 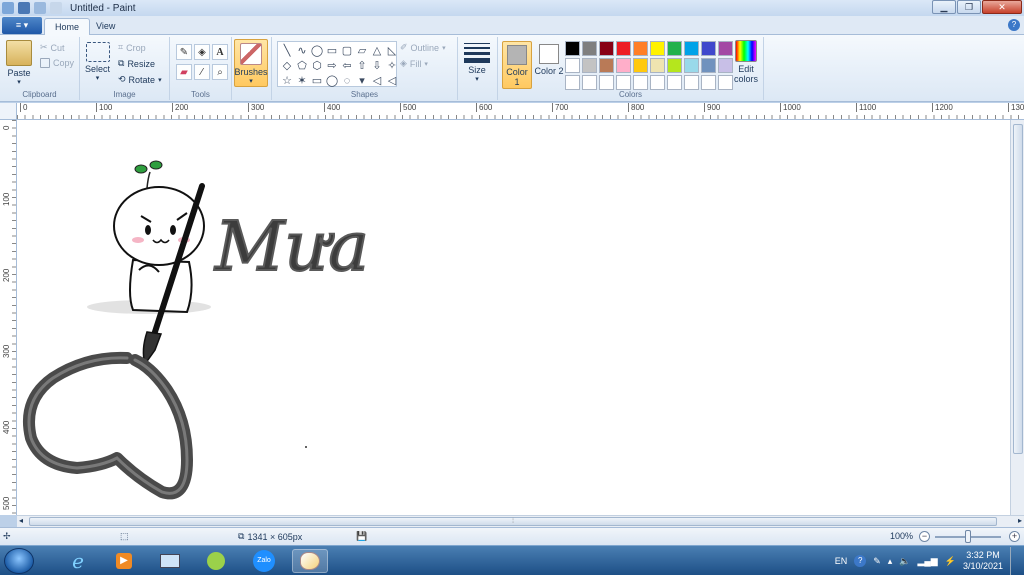 What do you see at coordinates (983, 561) in the screenshot?
I see `clock: 3:32 PM 3/10/2021` at bounding box center [983, 561].